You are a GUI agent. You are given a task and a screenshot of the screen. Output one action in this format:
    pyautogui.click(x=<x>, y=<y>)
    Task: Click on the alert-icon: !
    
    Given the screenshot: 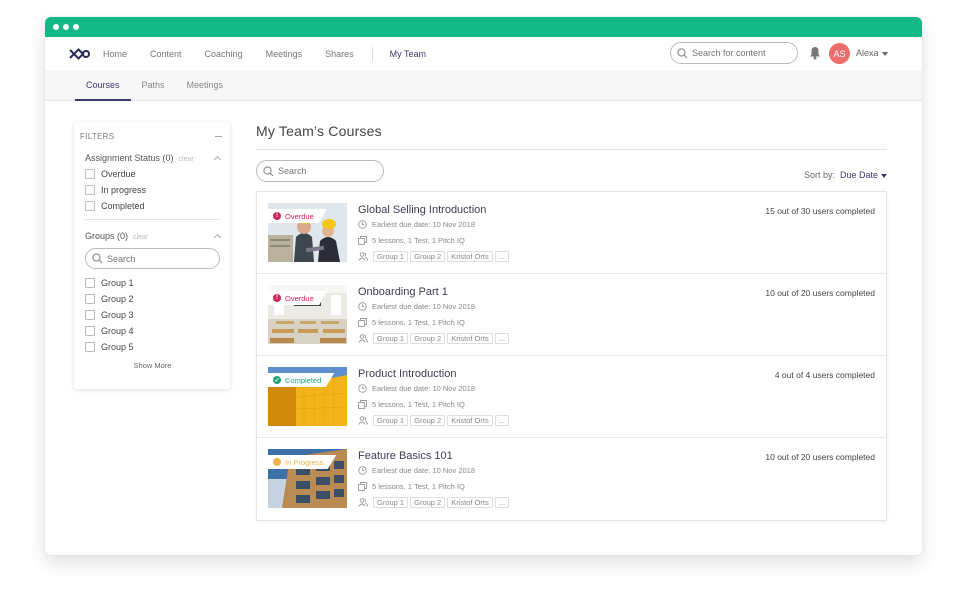 What is the action you would take?
    pyautogui.click(x=277, y=216)
    